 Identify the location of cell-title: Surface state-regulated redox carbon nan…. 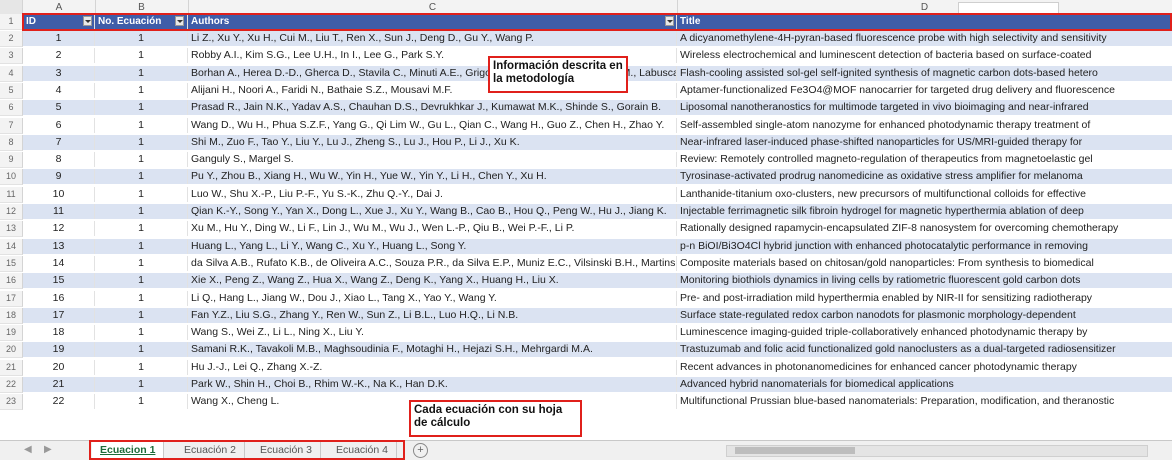
(924, 315).